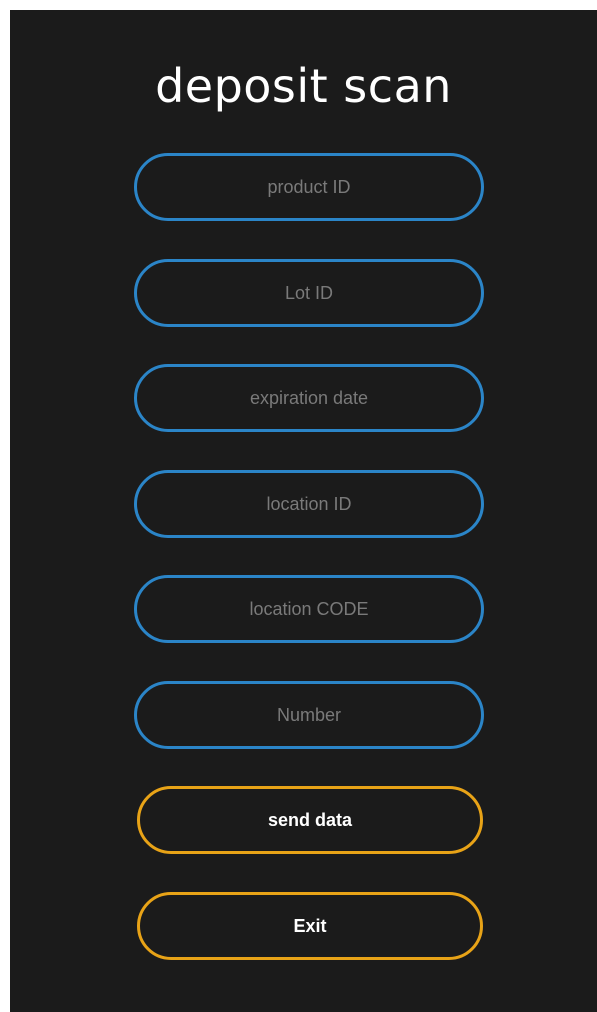 The height and width of the screenshot is (1012, 597). I want to click on exit-button: Exit, so click(310, 926).